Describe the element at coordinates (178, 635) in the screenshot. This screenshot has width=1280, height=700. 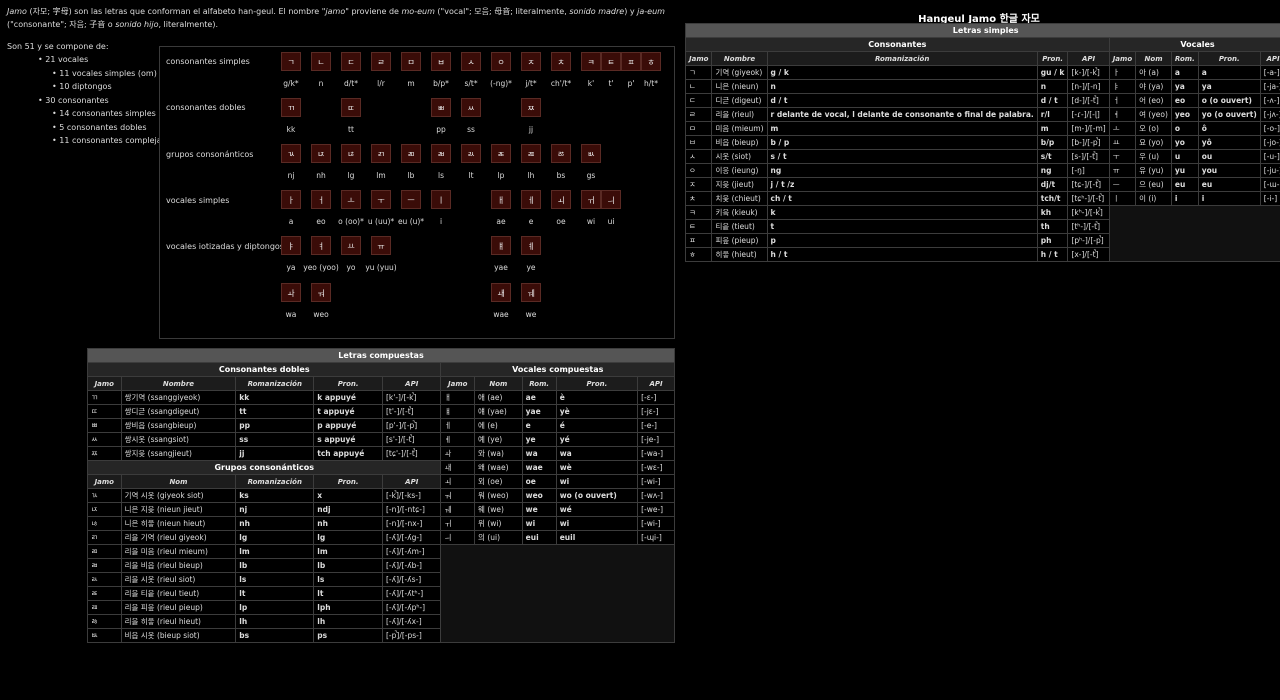
I see `table-cell: 비읍 시옷 (bieup siot)` at that location.